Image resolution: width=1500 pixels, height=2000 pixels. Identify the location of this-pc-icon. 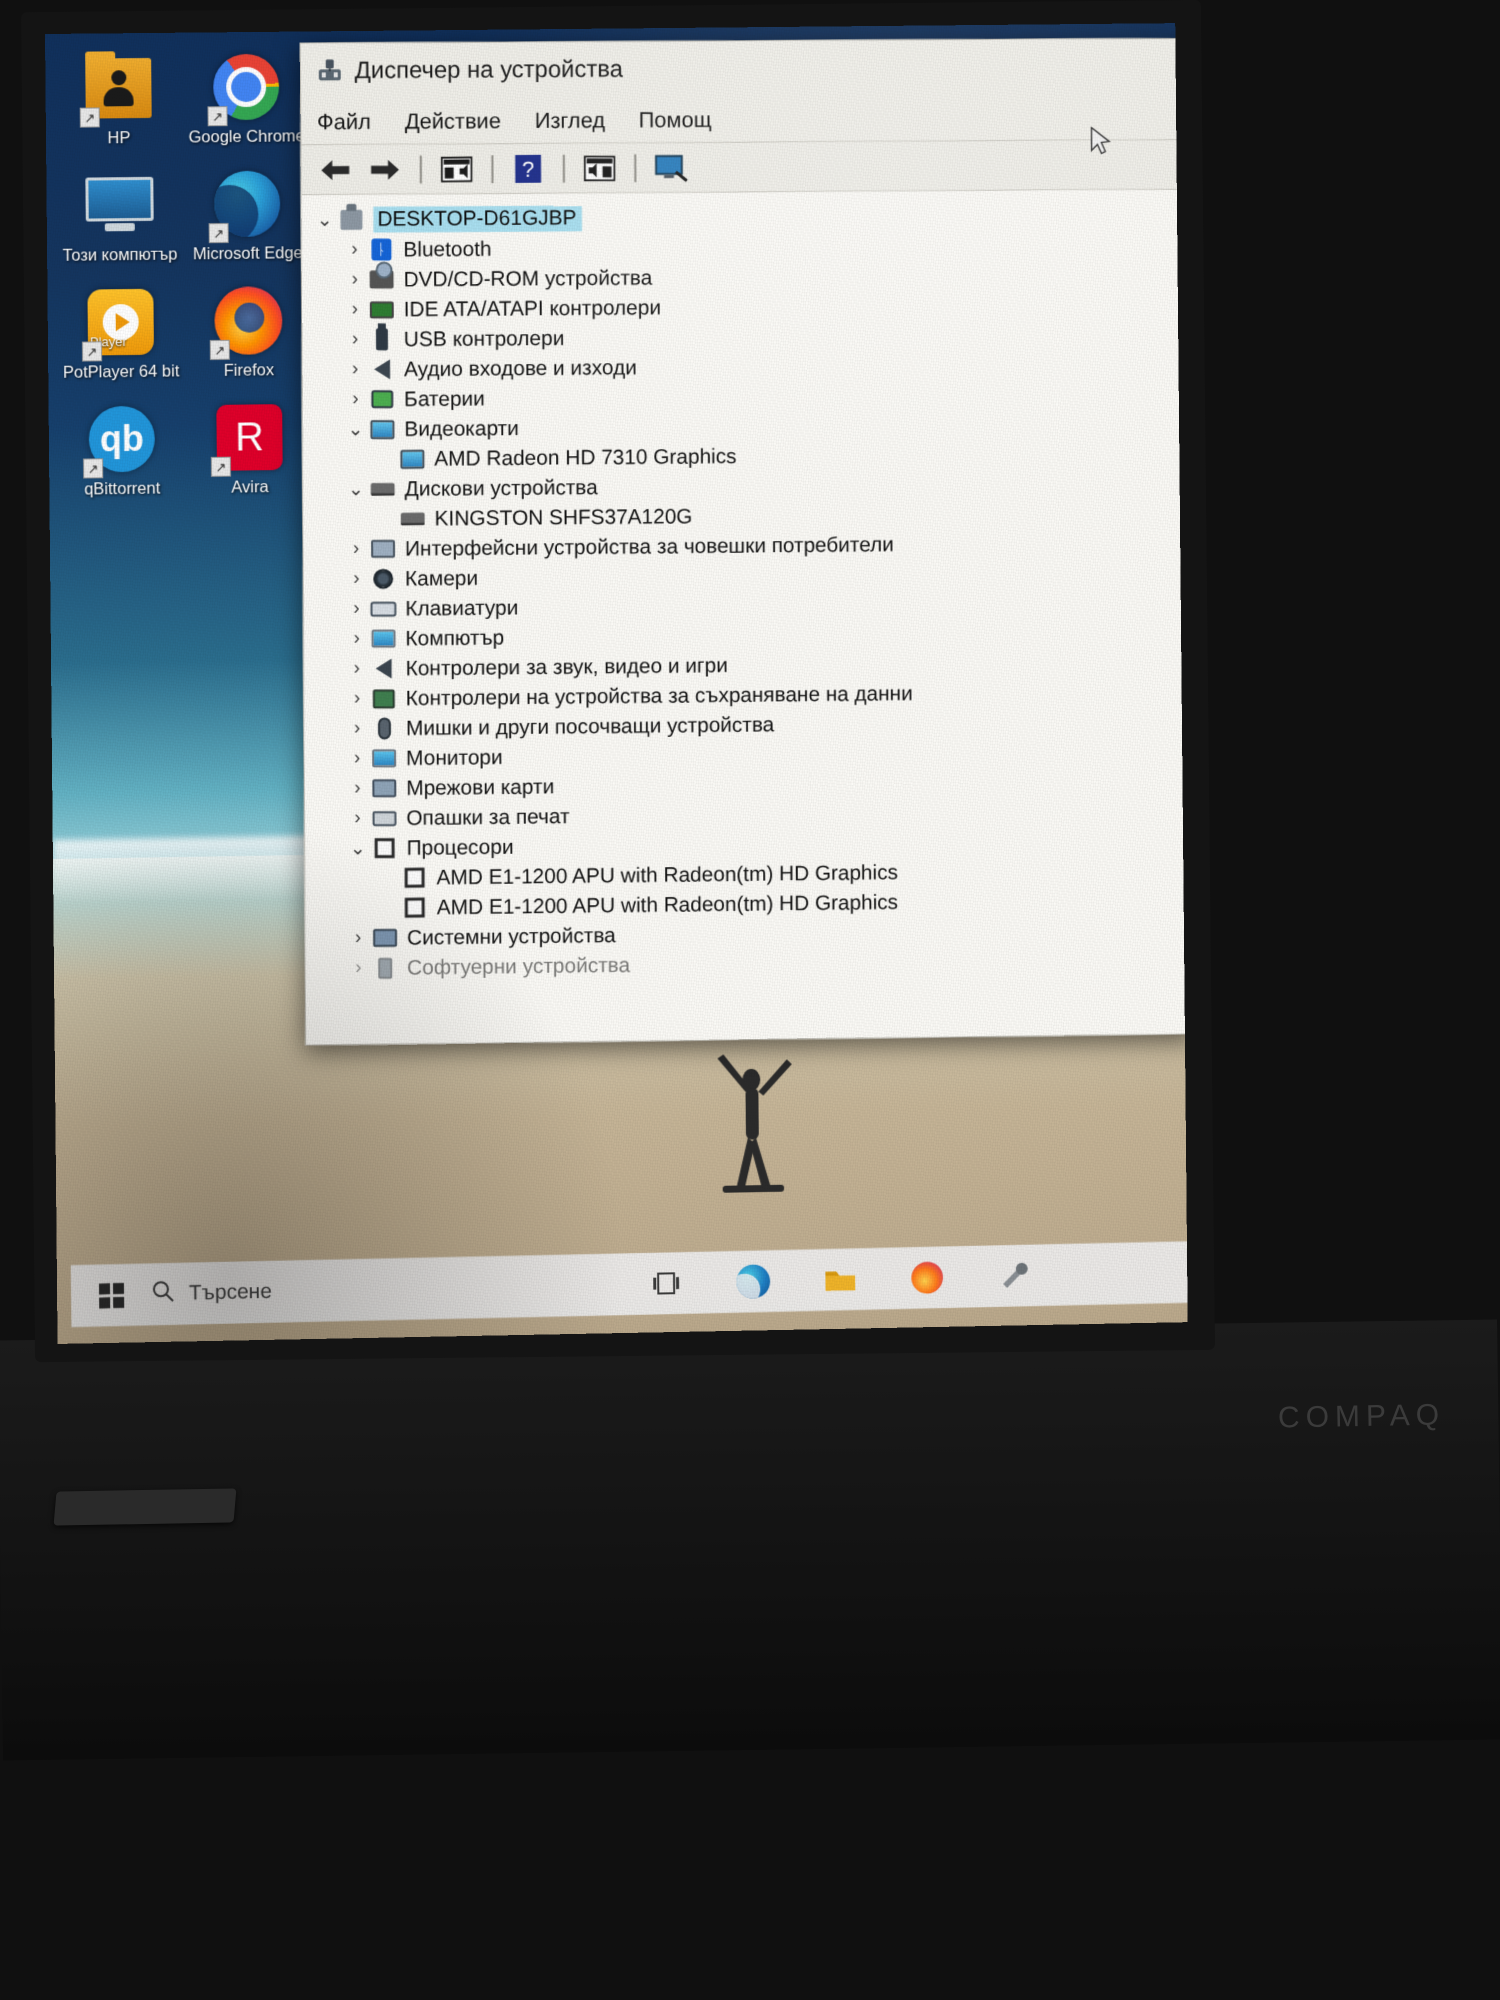
(119, 205).